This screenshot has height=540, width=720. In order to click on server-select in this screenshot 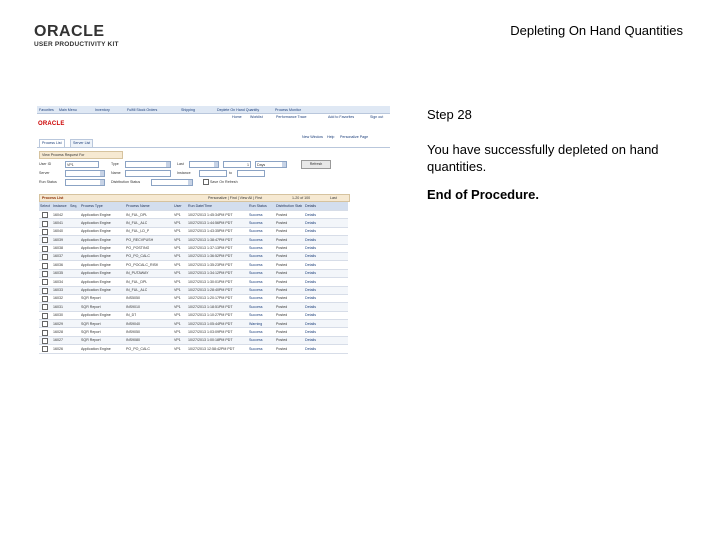, I will do `click(85, 173)`.